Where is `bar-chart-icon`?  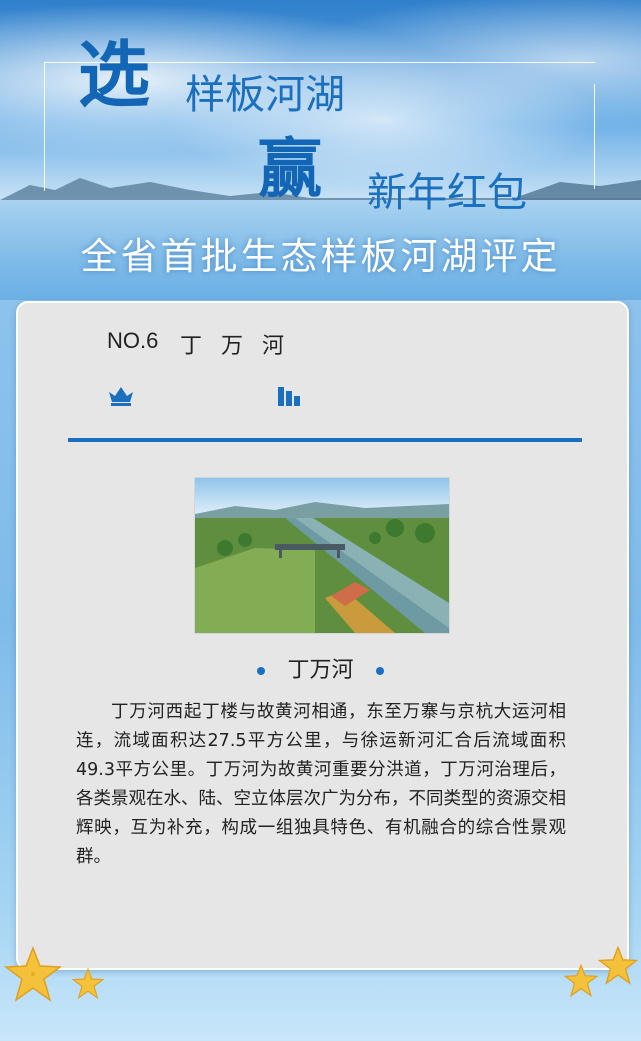
bar-chart-icon is located at coordinates (290, 396).